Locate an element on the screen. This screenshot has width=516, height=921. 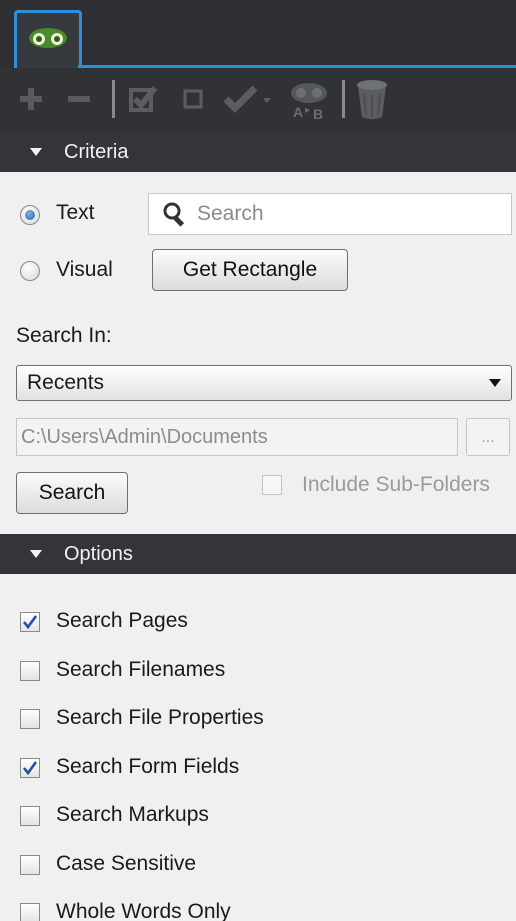
option-label: Search Form Fields is located at coordinates (148, 766).